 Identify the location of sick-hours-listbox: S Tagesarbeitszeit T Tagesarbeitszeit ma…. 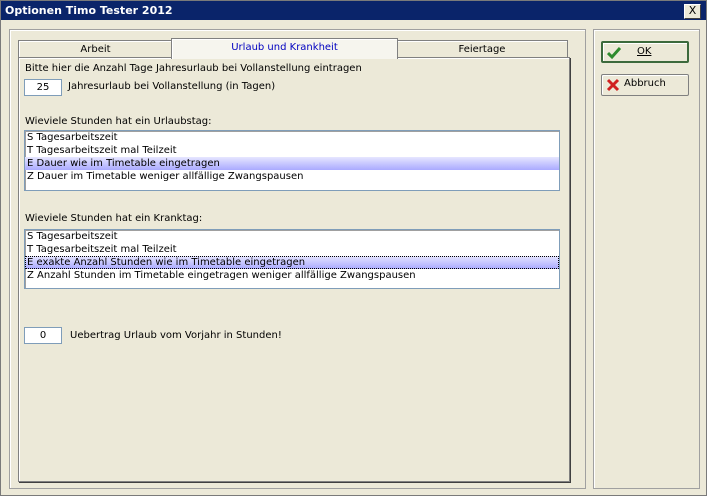
(292, 259).